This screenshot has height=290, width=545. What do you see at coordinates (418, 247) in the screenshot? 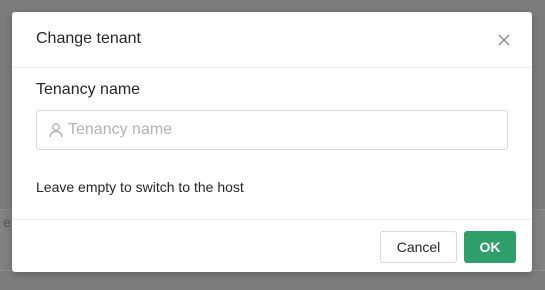
I see `cancel-button: Cancel` at bounding box center [418, 247].